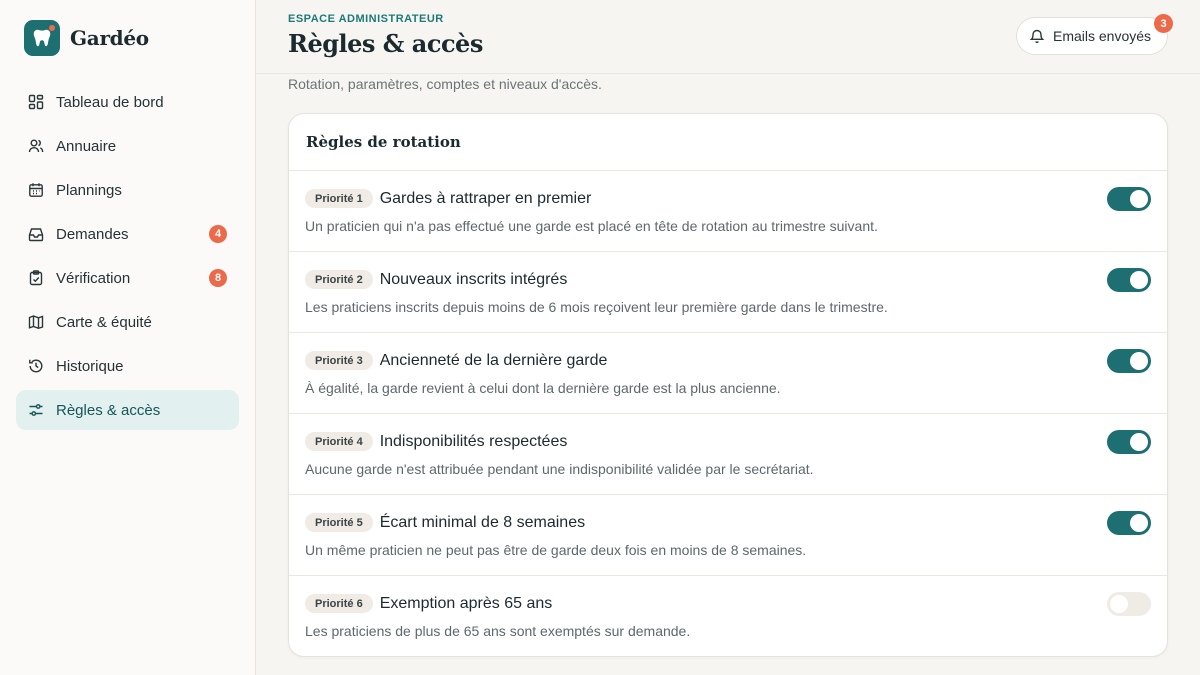  Describe the element at coordinates (36, 190) in the screenshot. I see `calendar-icon` at that location.